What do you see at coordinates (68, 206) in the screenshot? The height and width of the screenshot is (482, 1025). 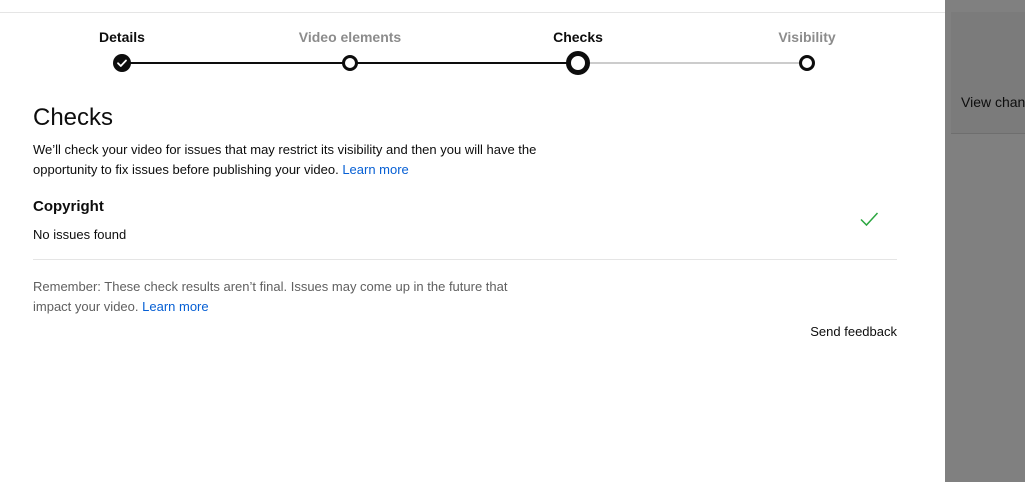 I see `copyright-title: Copyright` at bounding box center [68, 206].